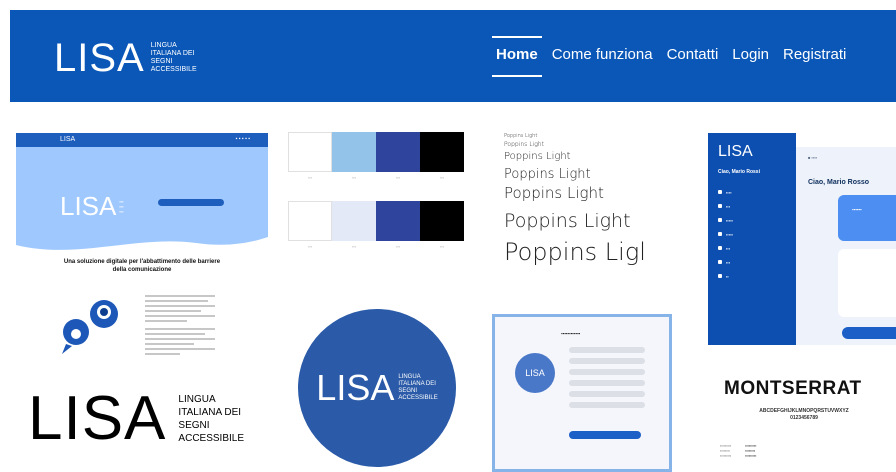 The image size is (896, 472). I want to click on logo-wordmark: LISA, so click(99, 58).